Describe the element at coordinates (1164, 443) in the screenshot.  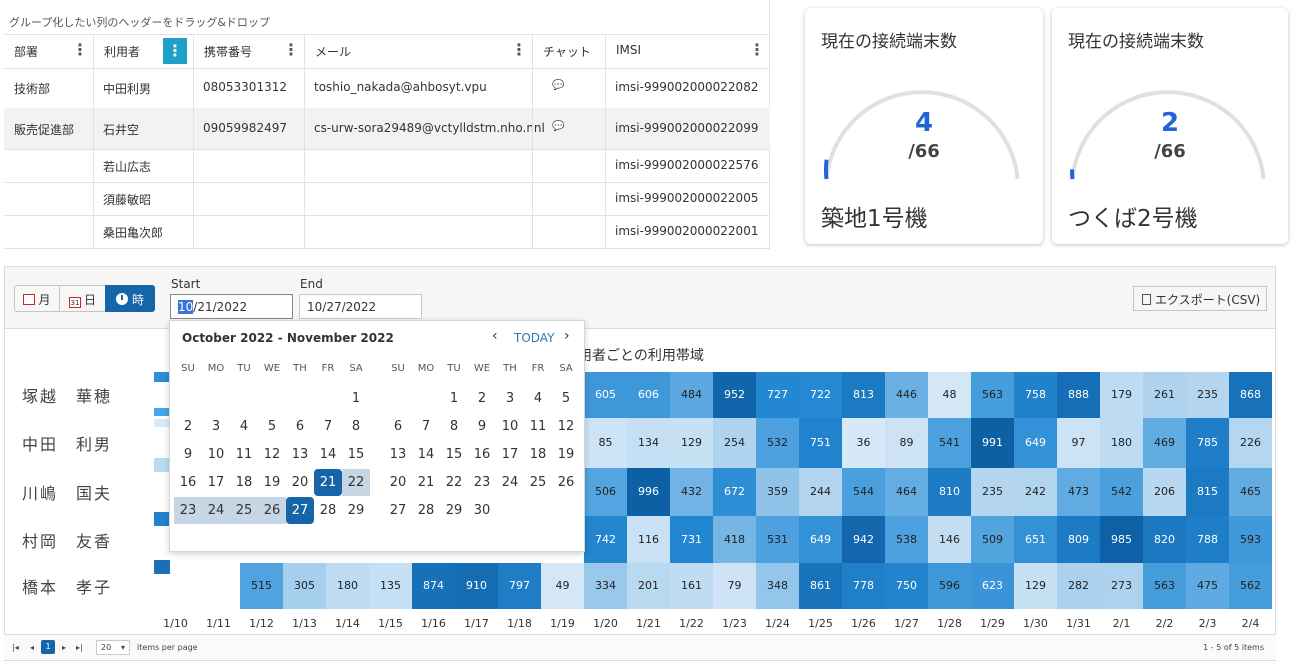
I see `heatmap-cell: 469` at that location.